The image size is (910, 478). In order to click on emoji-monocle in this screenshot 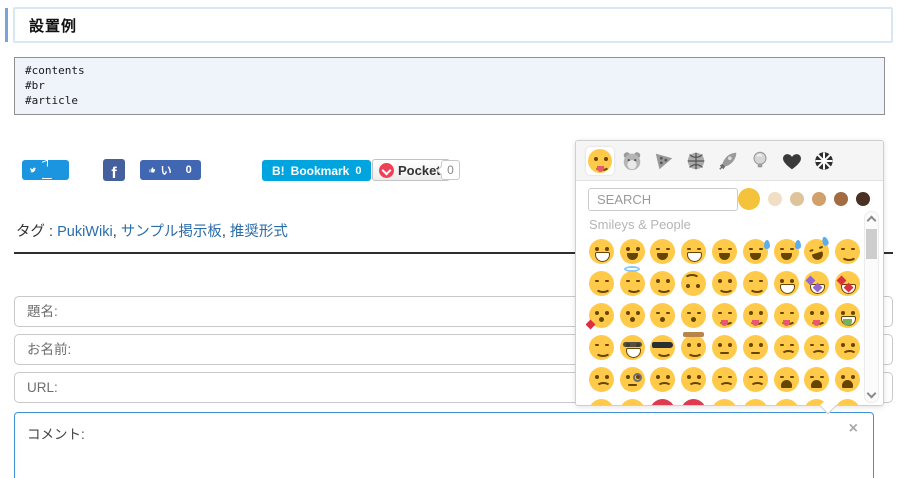, I will do `click(632, 379)`.